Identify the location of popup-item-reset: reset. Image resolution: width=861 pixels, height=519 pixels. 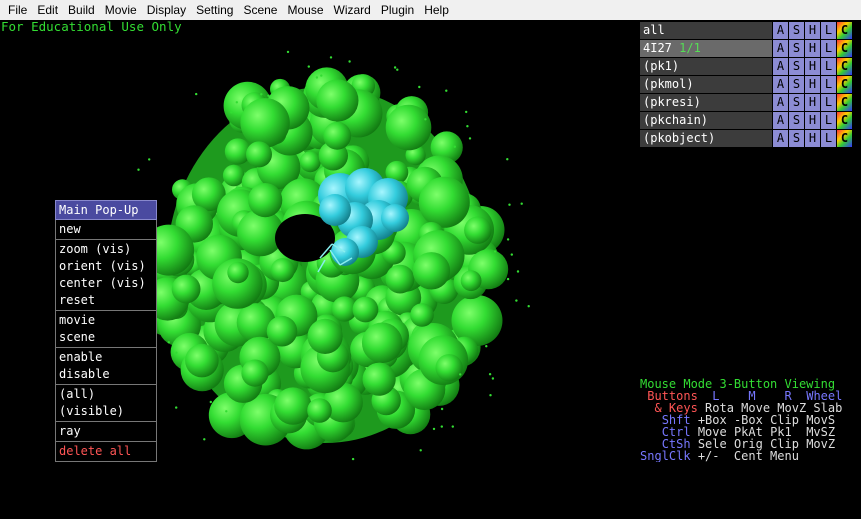
(106, 300).